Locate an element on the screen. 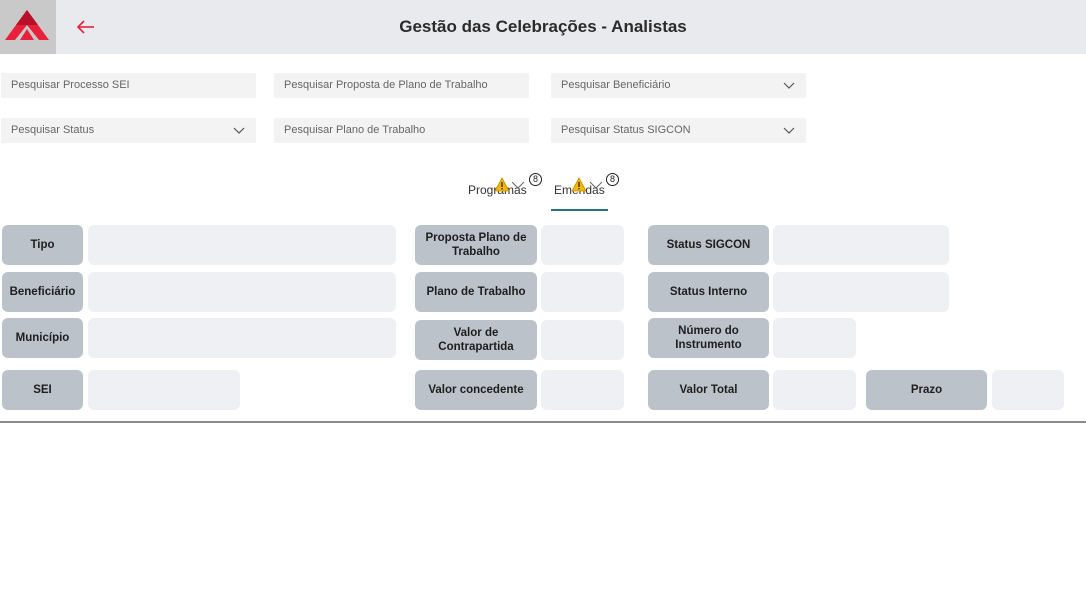 Image resolution: width=1086 pixels, height=613 pixels. tab-emendas-badge: 8 is located at coordinates (612, 179).